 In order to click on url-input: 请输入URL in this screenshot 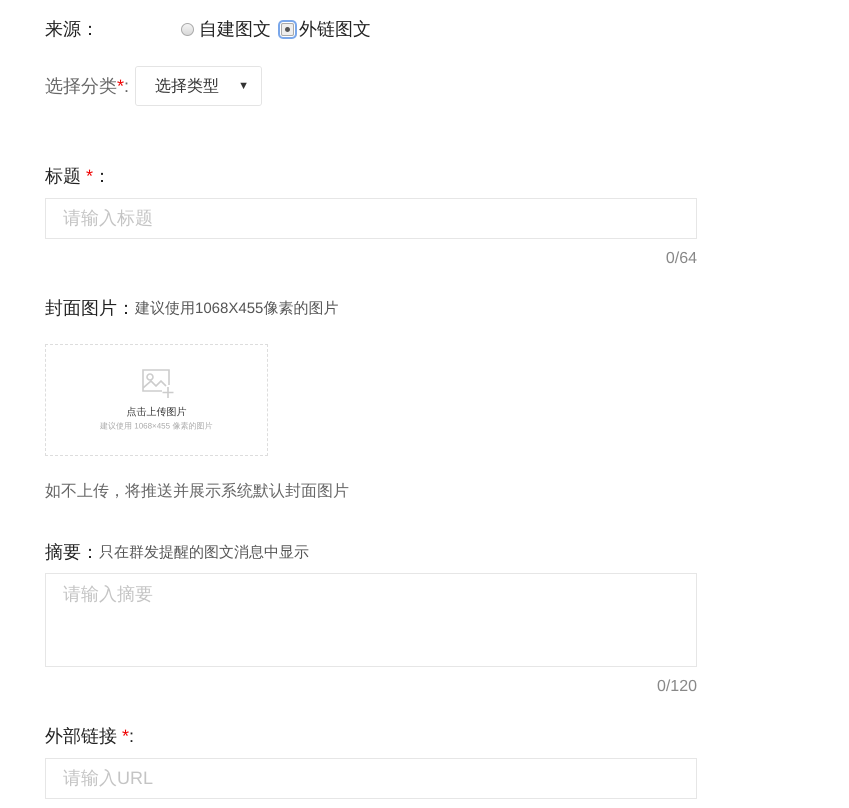, I will do `click(371, 778)`.